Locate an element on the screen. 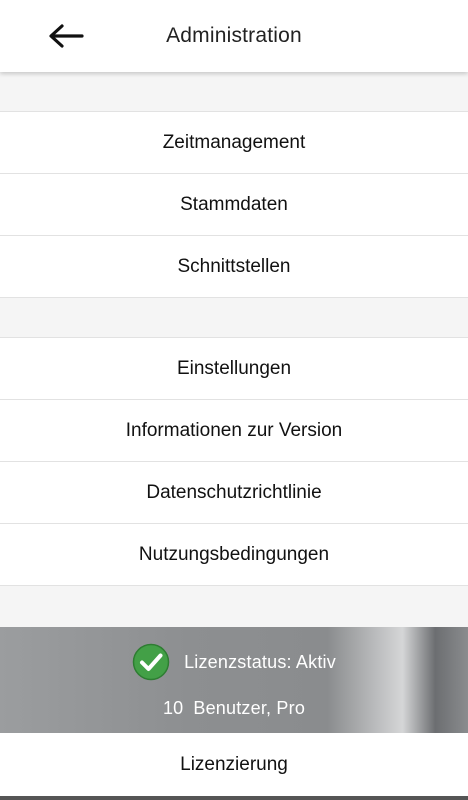 This screenshot has height=800, width=468. menu-item-datenschutz: Datenschutzrichtlinie is located at coordinates (234, 492).